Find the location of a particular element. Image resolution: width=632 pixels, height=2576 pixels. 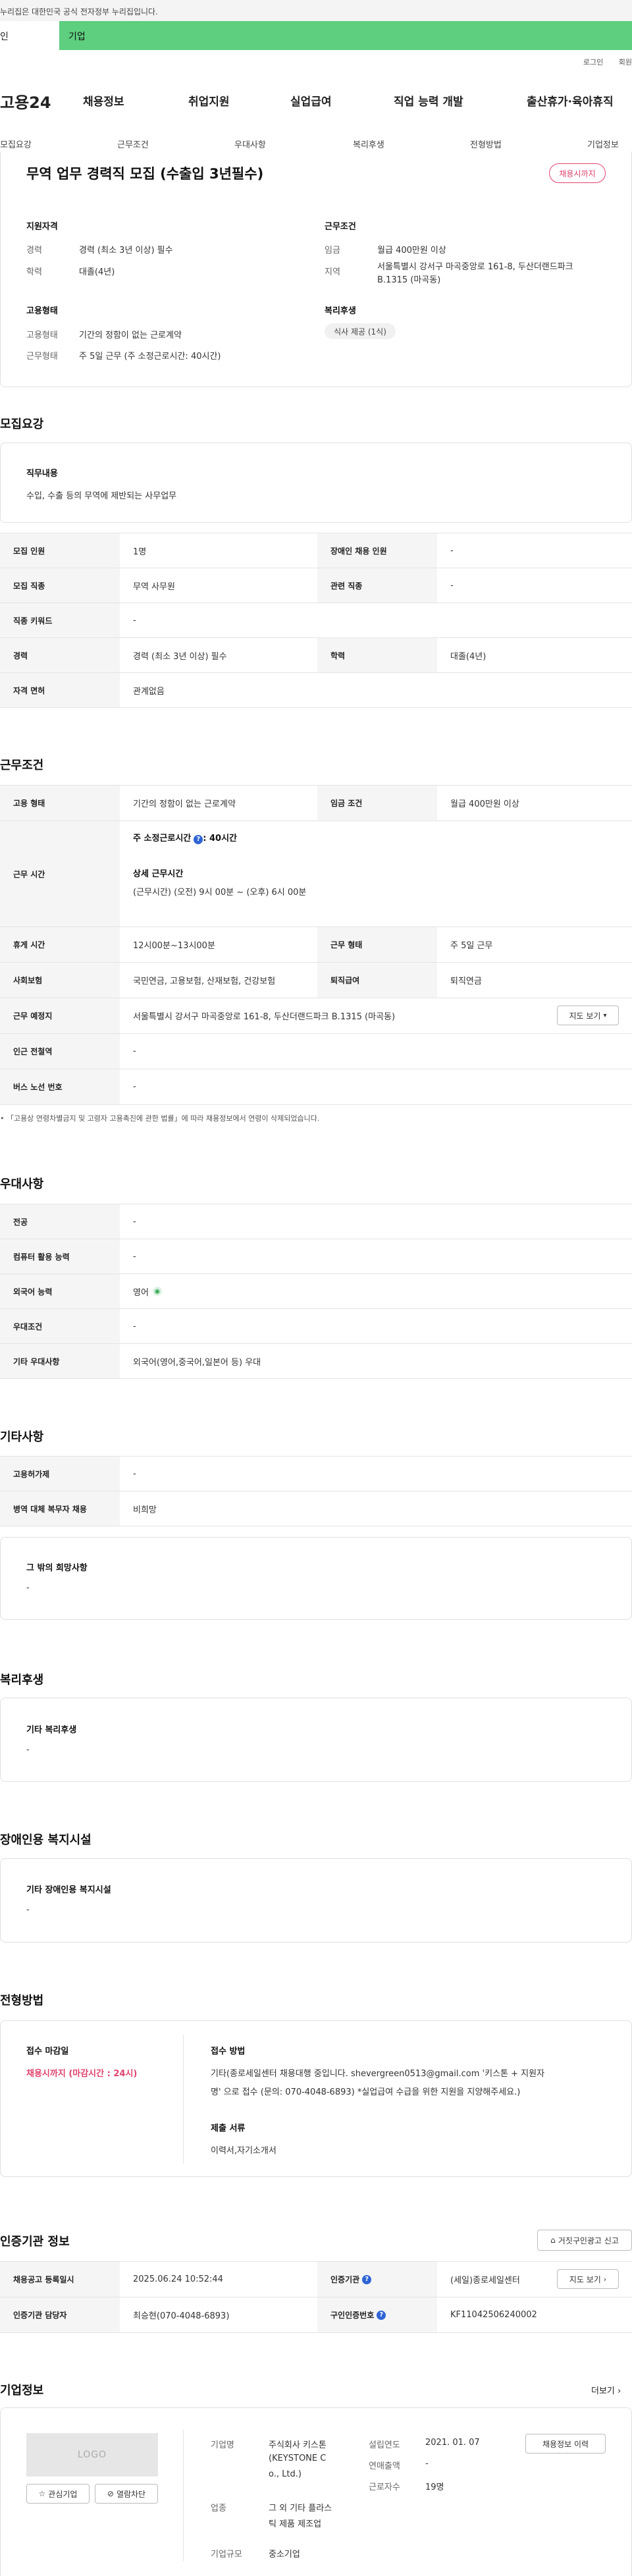

table-header: 퇴직급여 is located at coordinates (377, 980).